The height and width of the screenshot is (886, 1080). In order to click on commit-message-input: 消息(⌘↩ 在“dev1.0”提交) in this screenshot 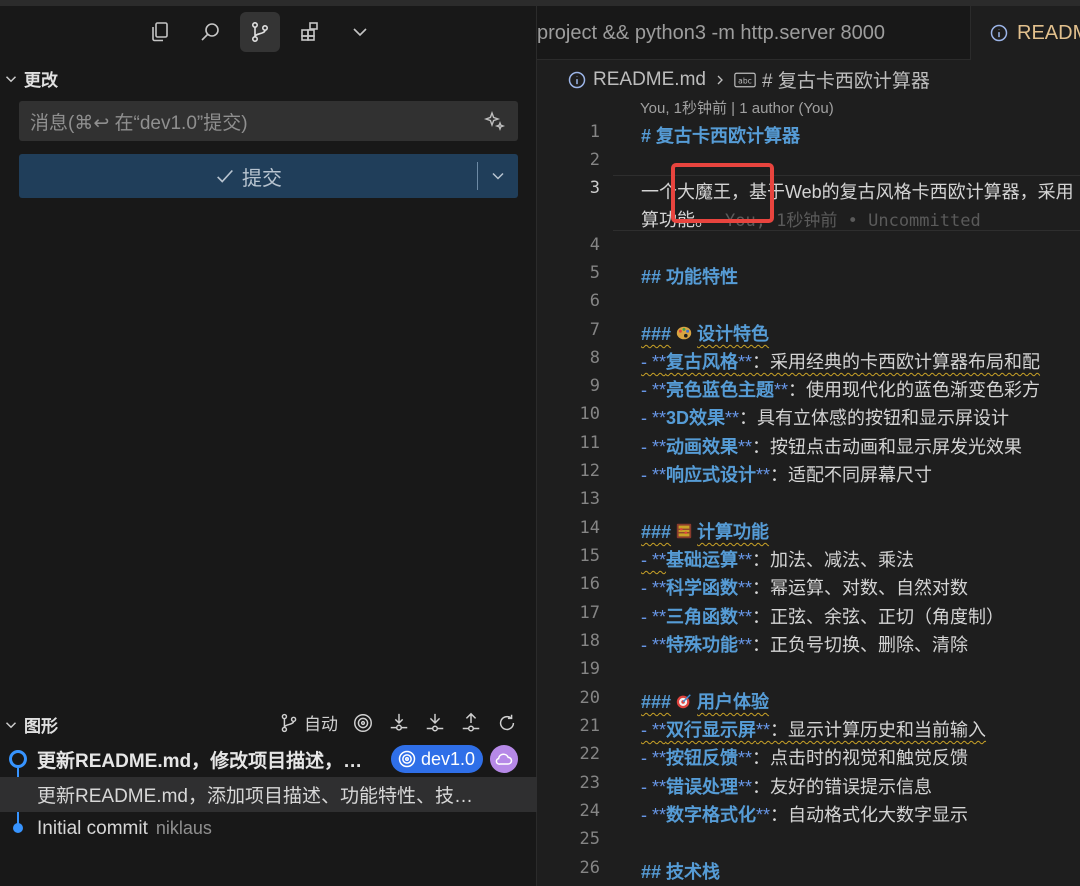, I will do `click(268, 121)`.